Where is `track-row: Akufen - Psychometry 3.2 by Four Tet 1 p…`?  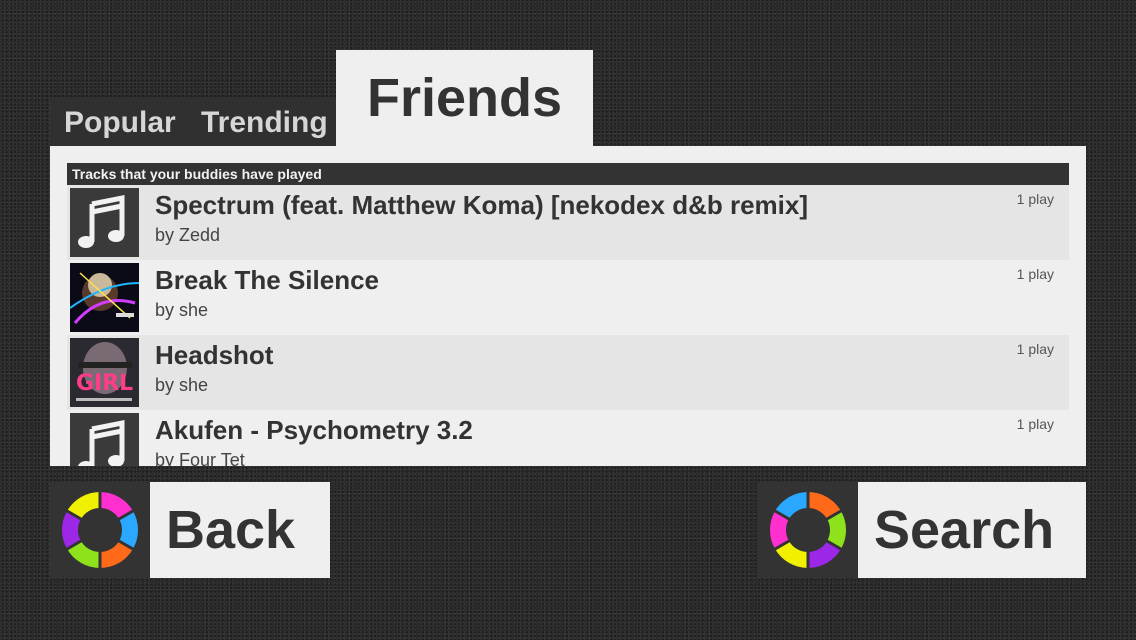
track-row: Akufen - Psychometry 3.2 by Four Tet 1 p… is located at coordinates (568, 438).